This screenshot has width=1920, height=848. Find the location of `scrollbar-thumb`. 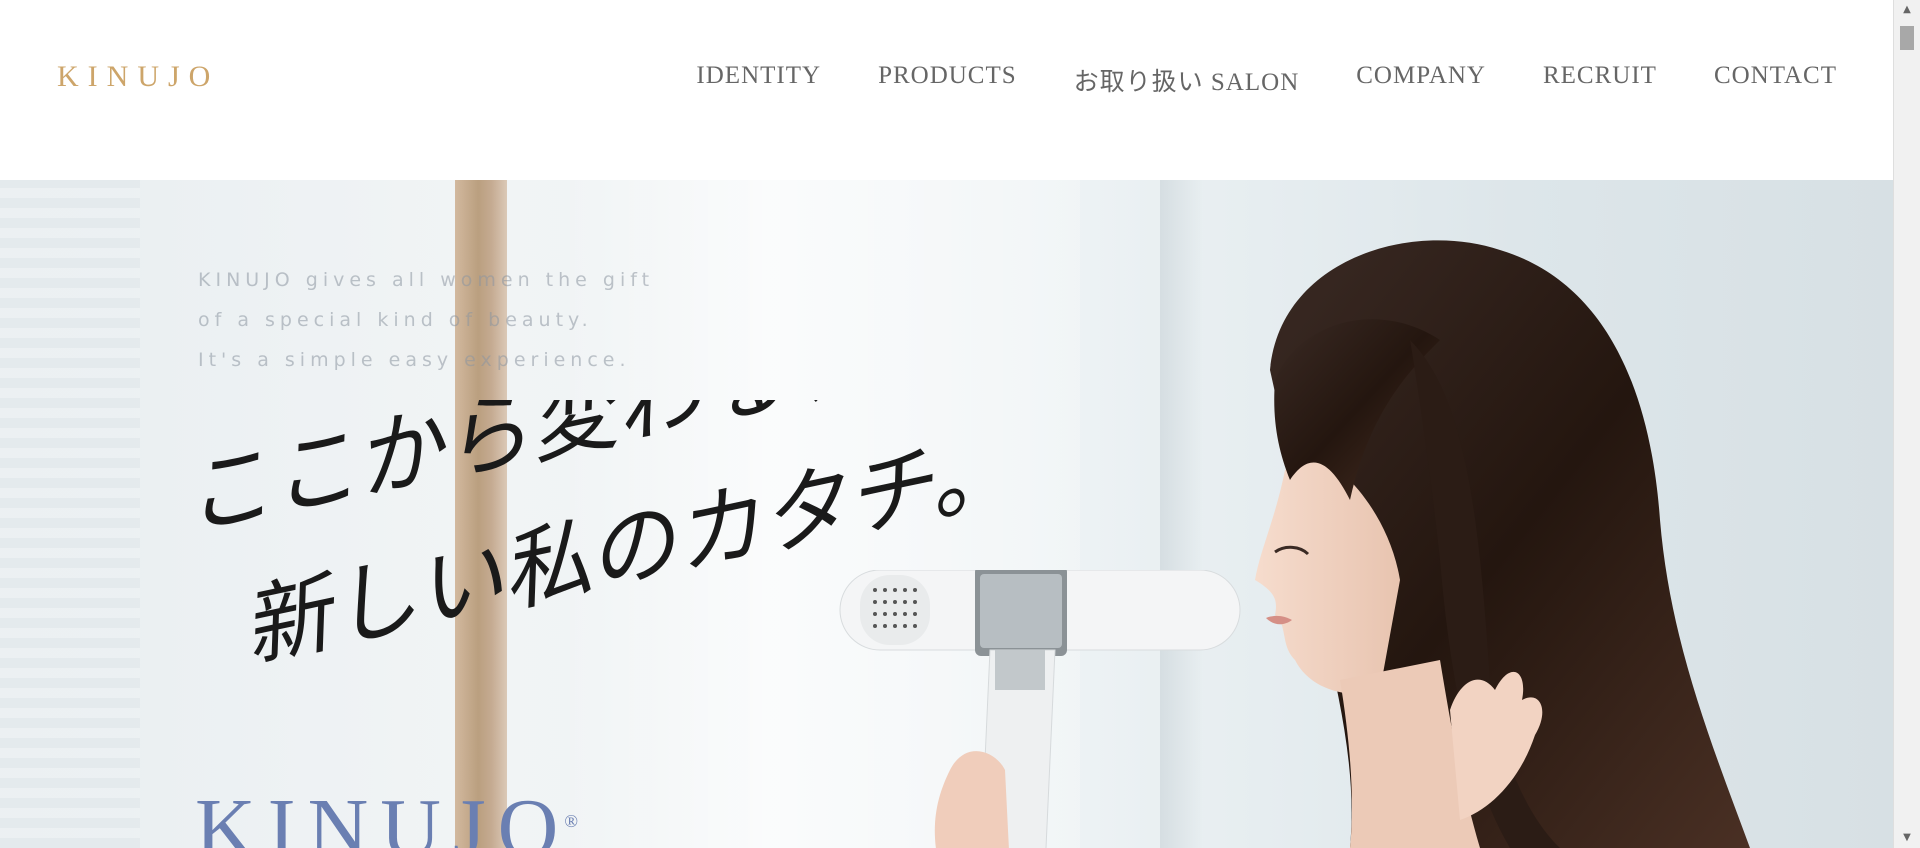

scrollbar-thumb is located at coordinates (1907, 38).